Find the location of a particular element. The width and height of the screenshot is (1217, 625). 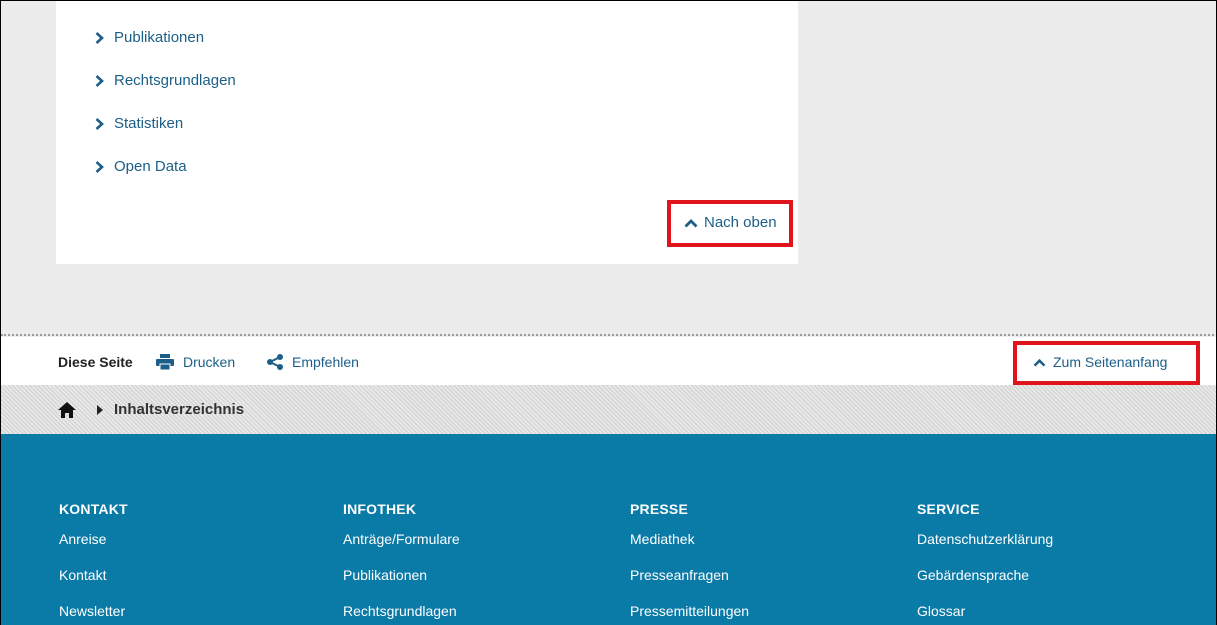

footer-link: Pressemitteilungen is located at coordinates (689, 614).